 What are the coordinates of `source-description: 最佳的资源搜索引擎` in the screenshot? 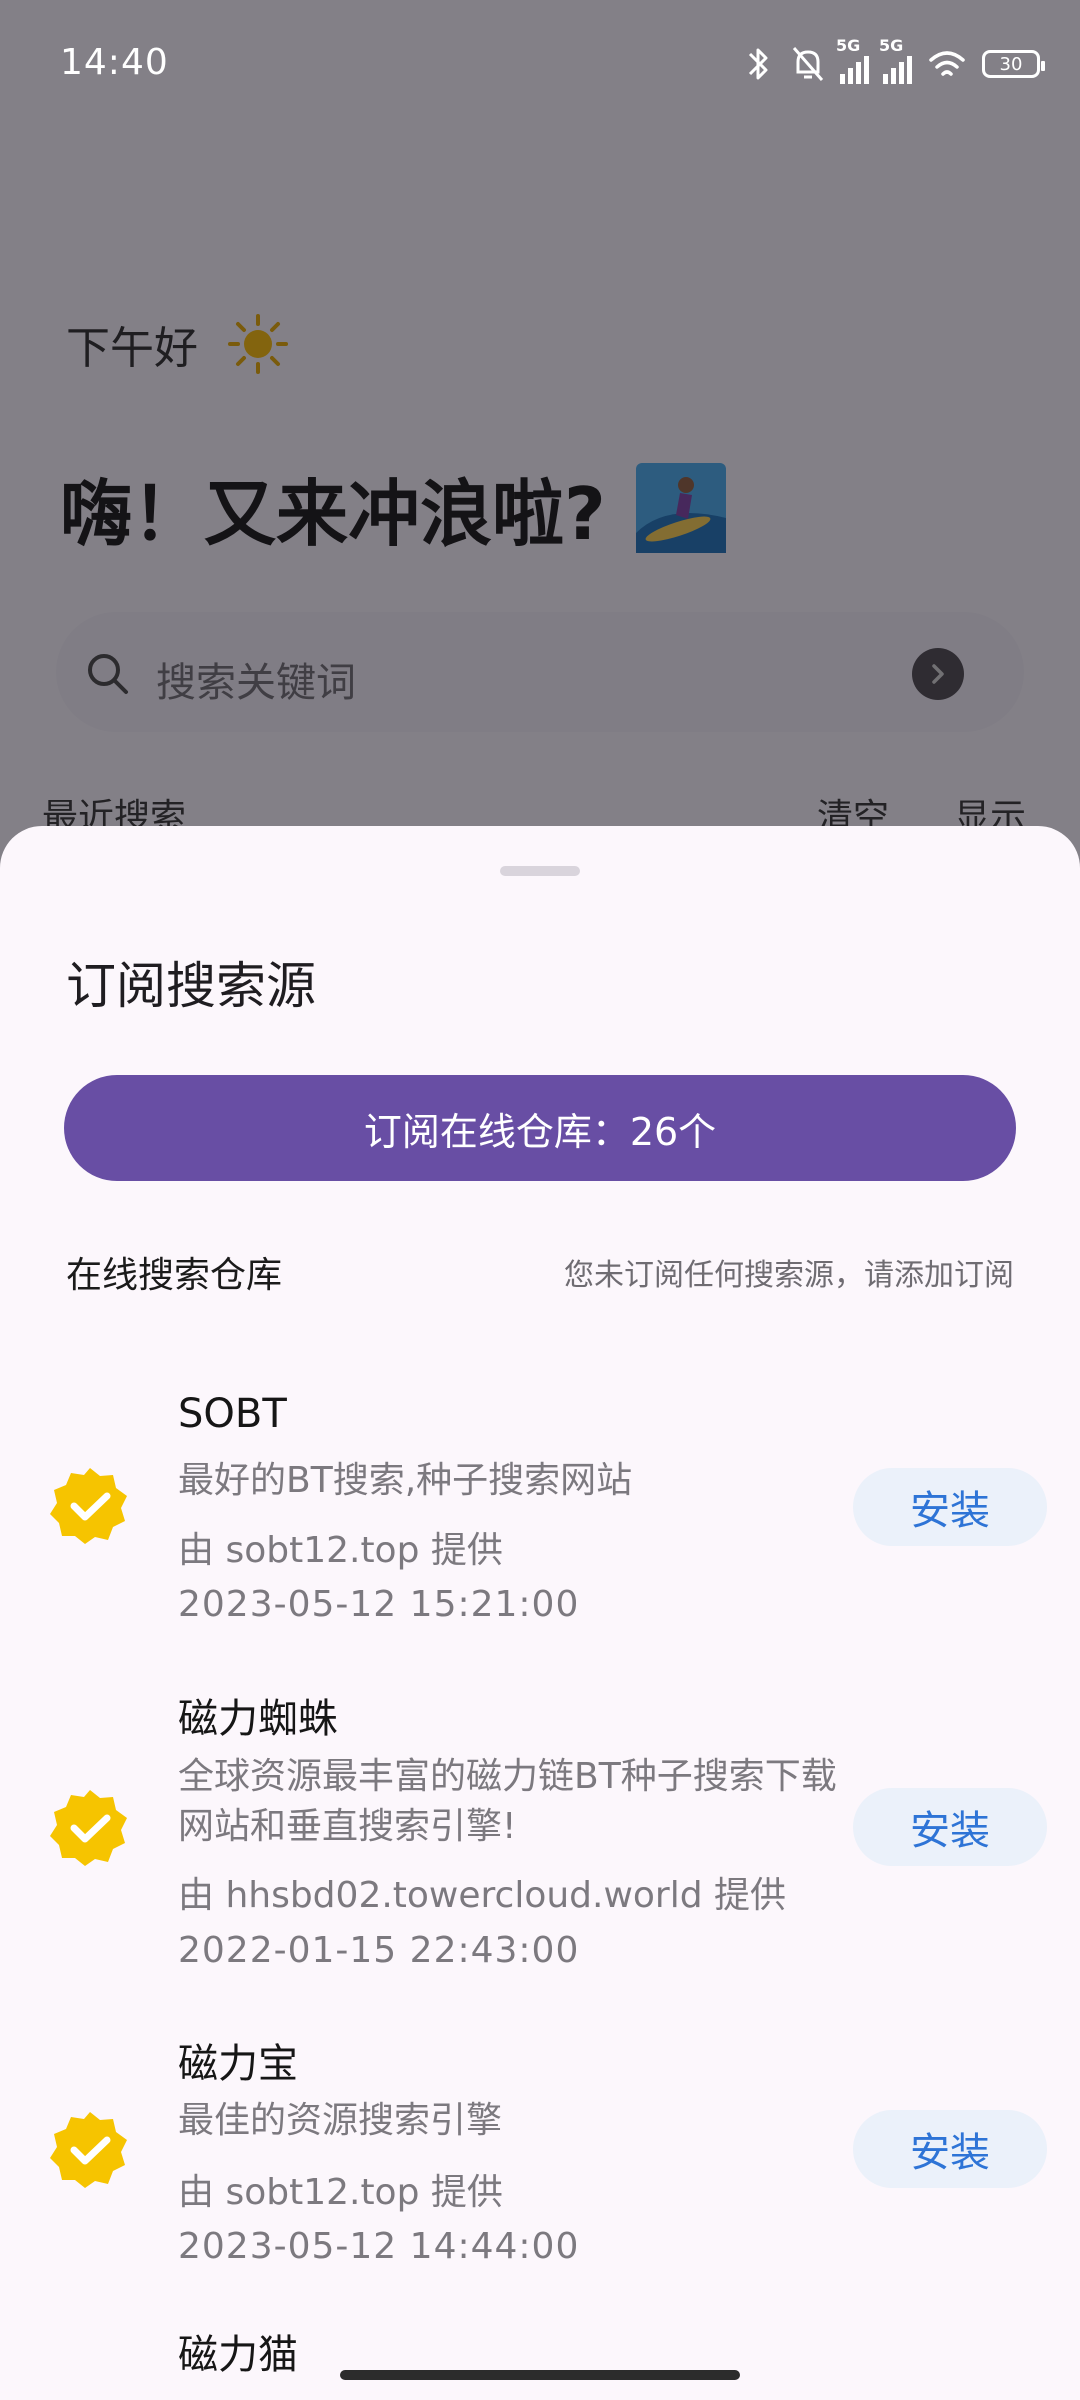 It's located at (340, 2120).